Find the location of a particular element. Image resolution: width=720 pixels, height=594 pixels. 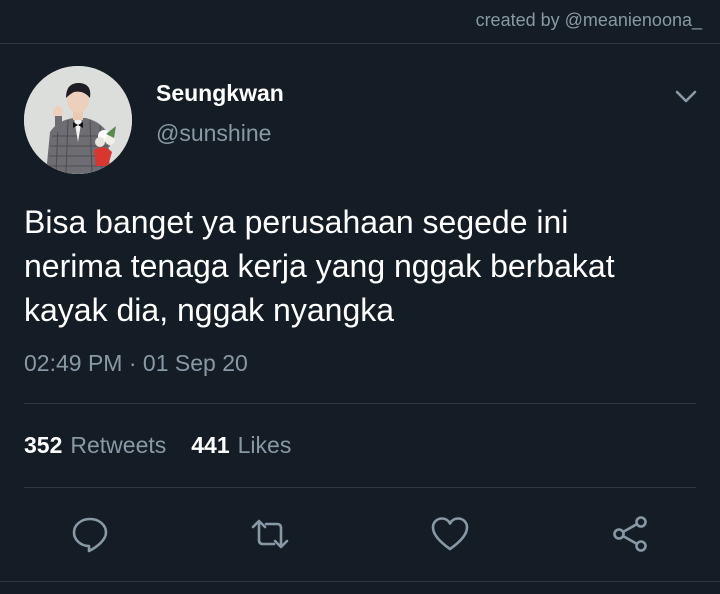

tweet-date: 01 Sep 20 is located at coordinates (195, 363).